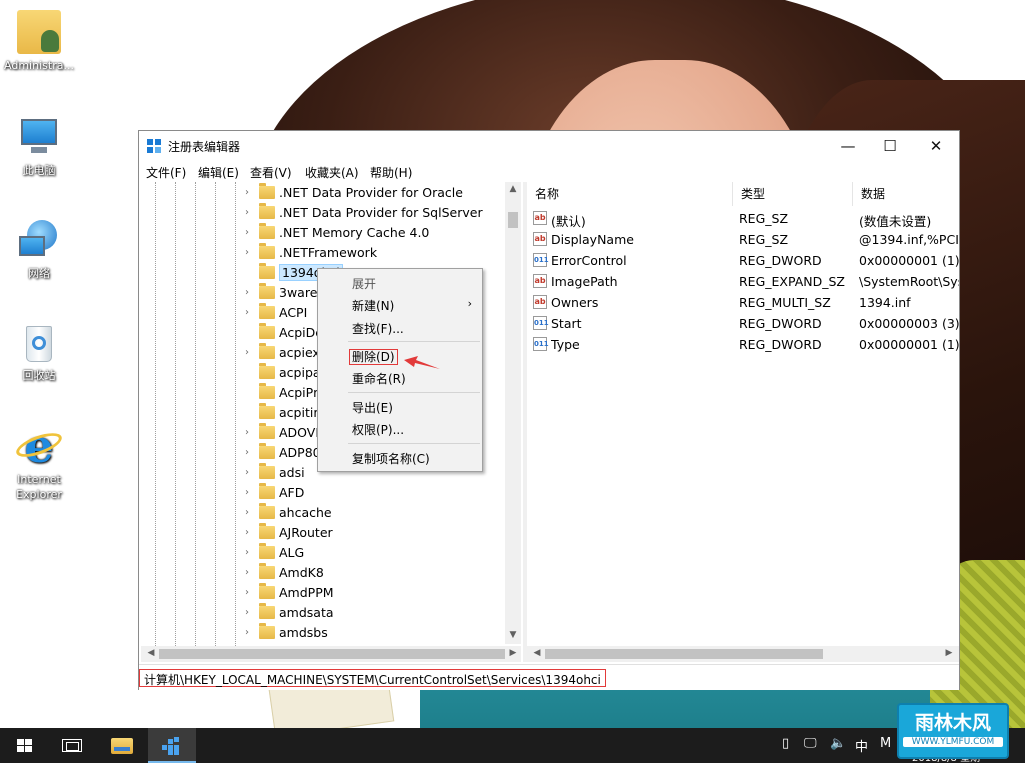  I want to click on value-name: ImagePath, so click(584, 281).